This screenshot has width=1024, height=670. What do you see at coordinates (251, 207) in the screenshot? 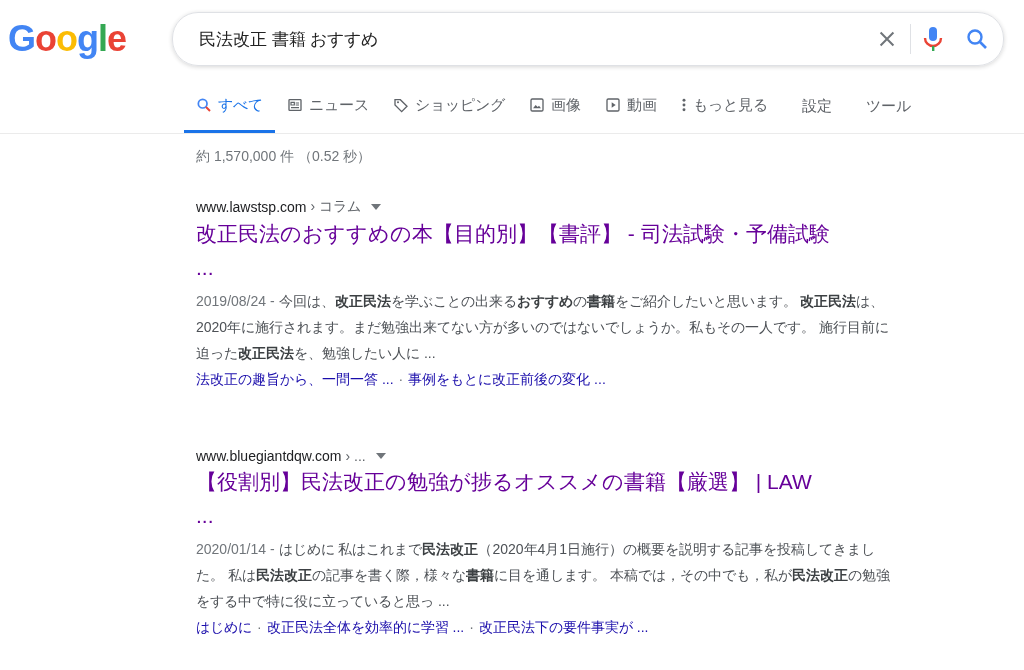
I see `result-url: www.lawstsp.com` at bounding box center [251, 207].